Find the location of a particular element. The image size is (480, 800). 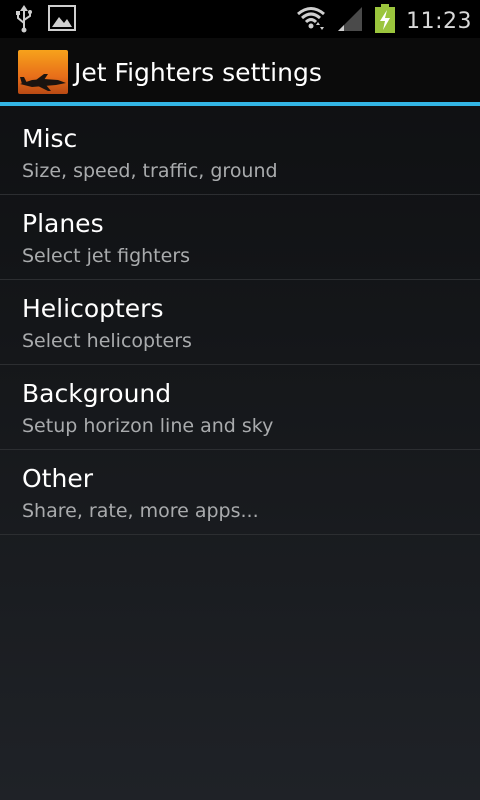

status-bar: 11:23 is located at coordinates (240, 19).